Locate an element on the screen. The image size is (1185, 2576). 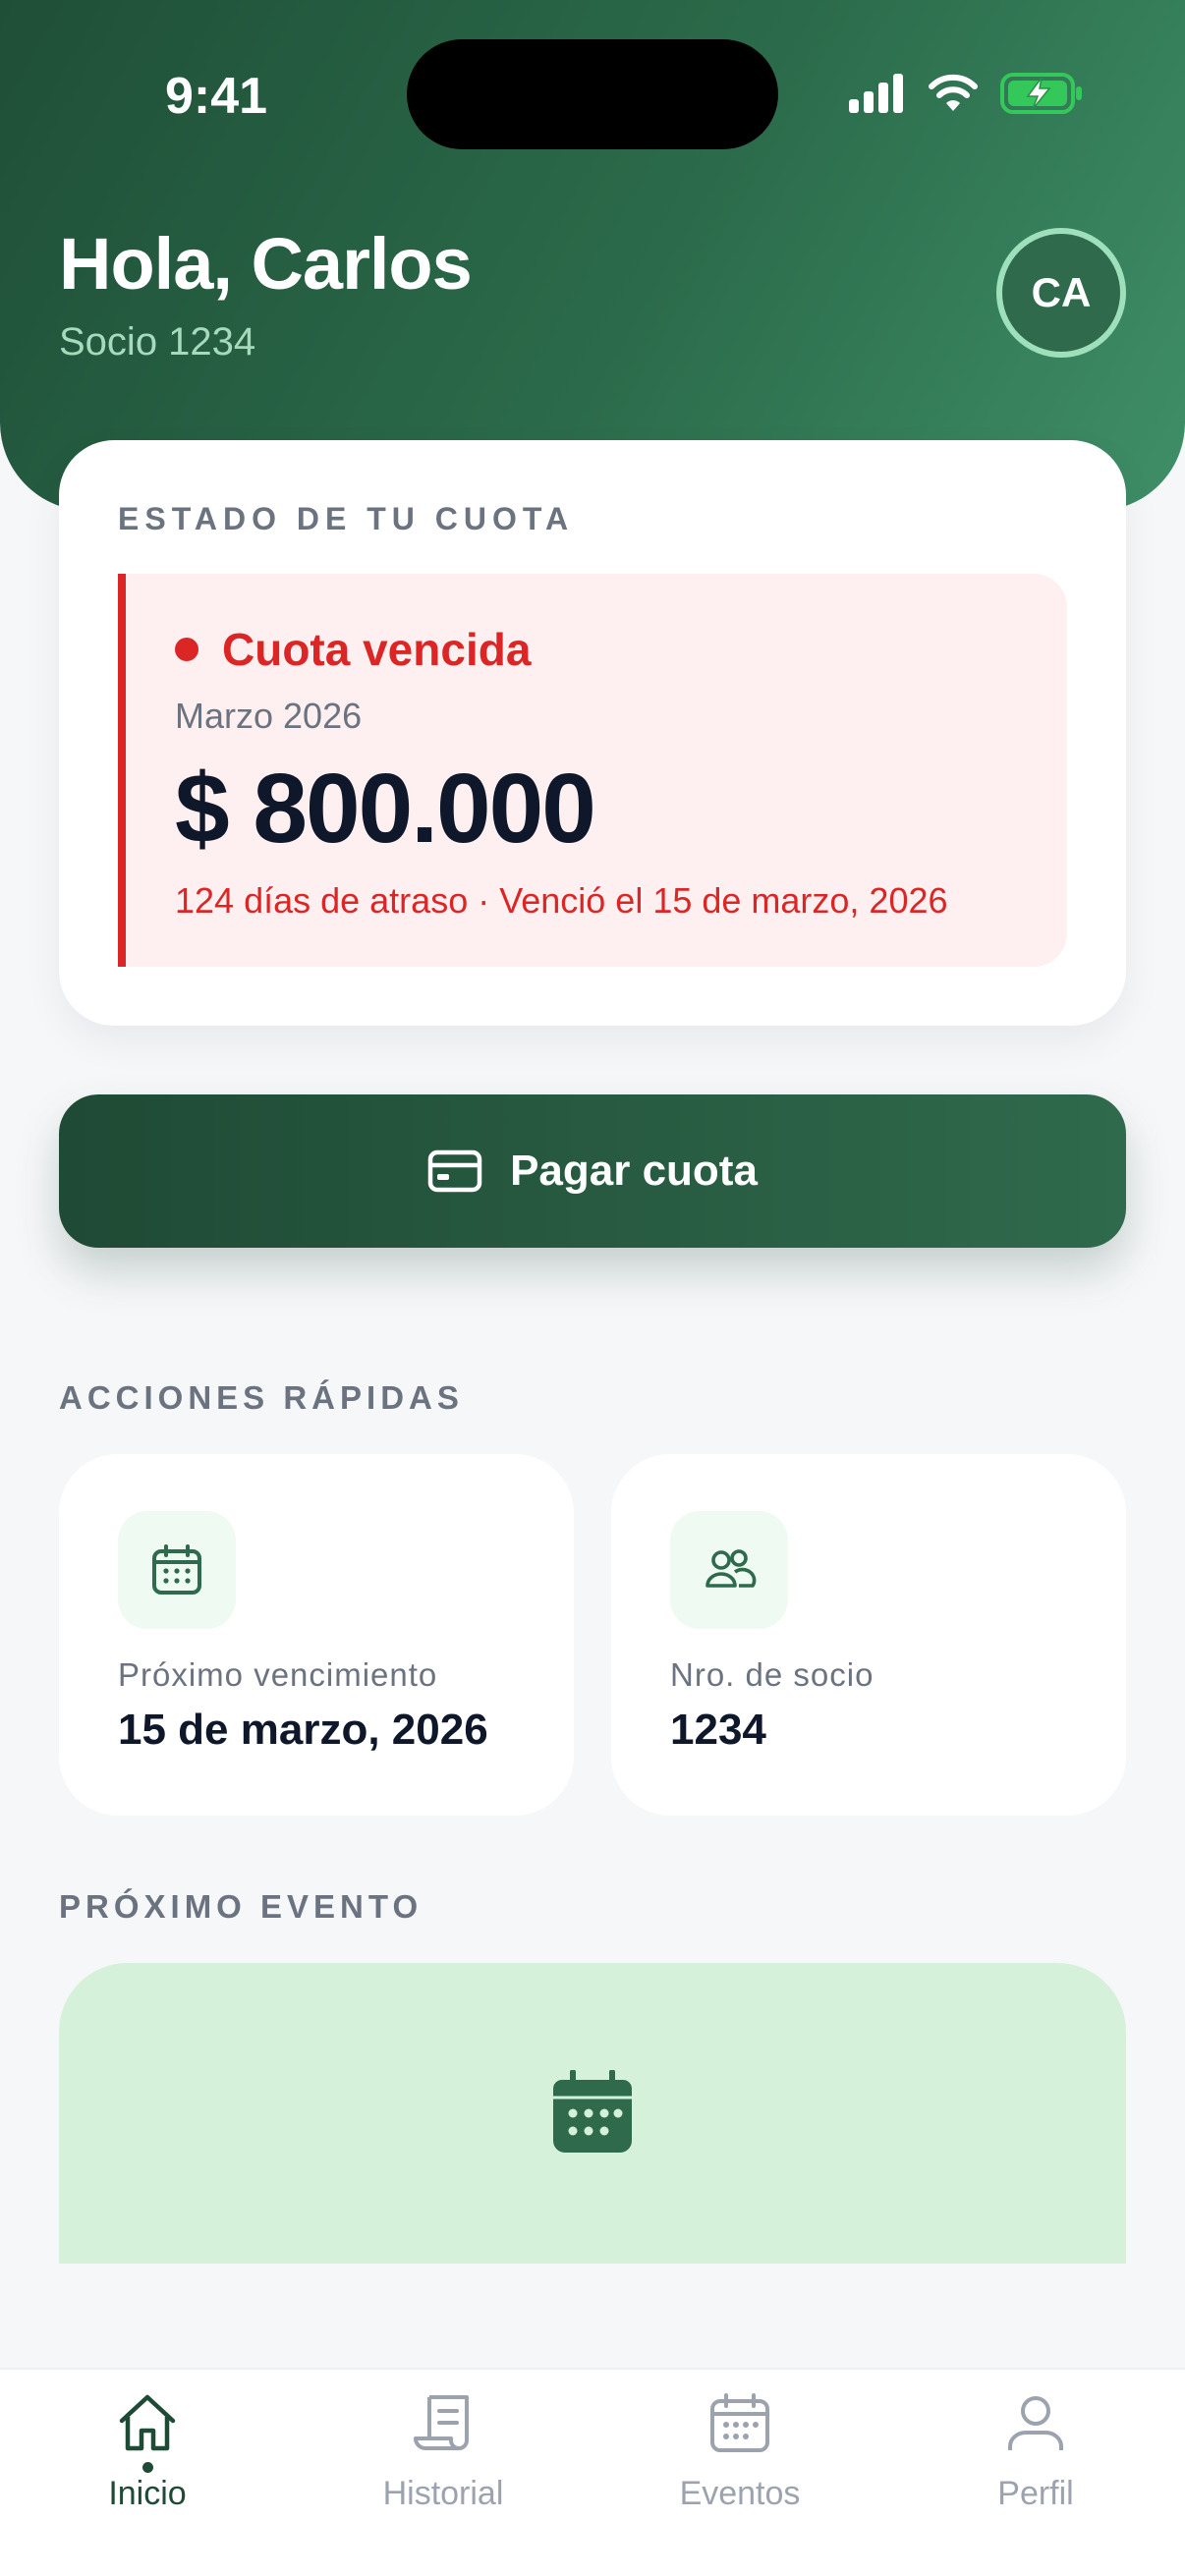
fee-month: Marzo 2026 is located at coordinates (269, 716).